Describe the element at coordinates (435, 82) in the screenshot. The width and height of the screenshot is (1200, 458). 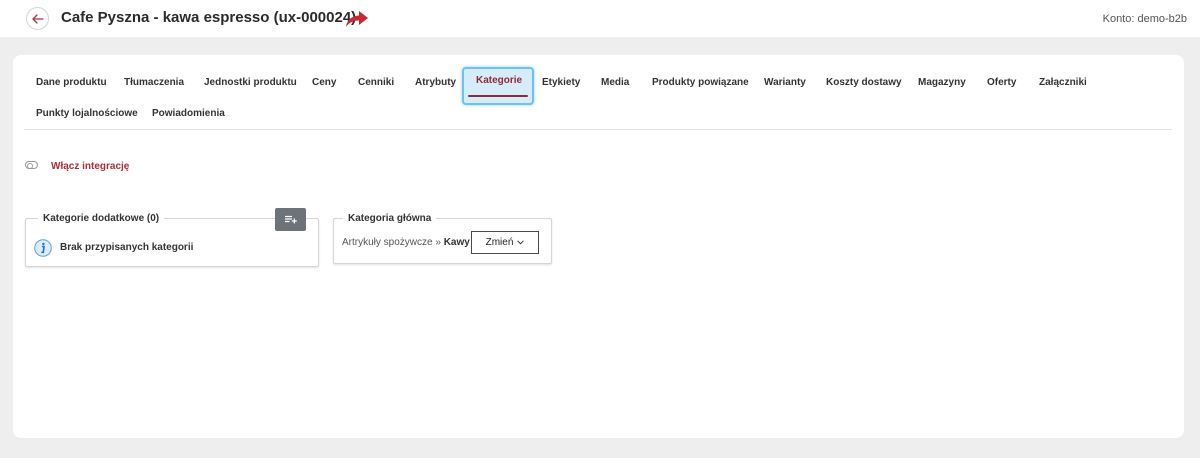
I see `tab-atrybuty: Atrybuty` at that location.